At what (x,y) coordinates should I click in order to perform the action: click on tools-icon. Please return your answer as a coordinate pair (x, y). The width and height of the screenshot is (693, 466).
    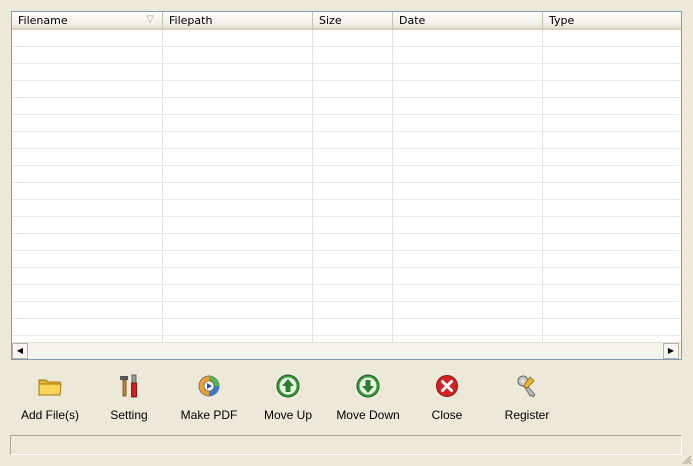
    Looking at the image, I should click on (128, 386).